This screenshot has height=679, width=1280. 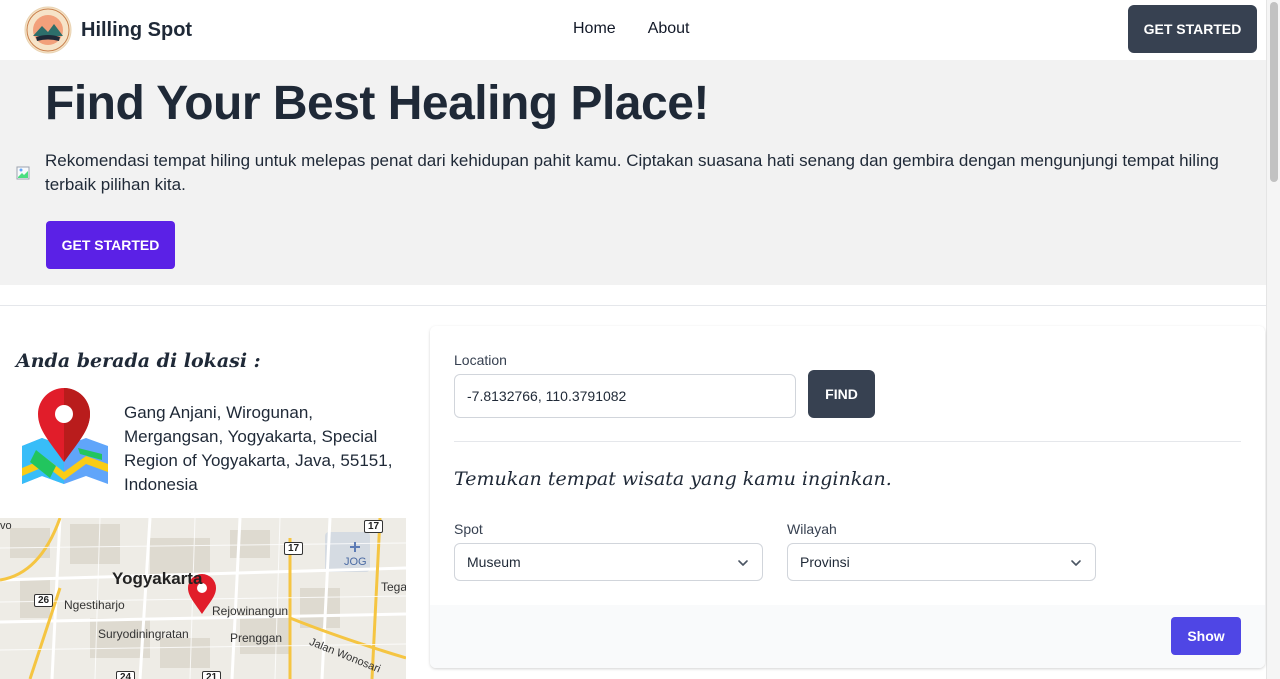 I want to click on show-button: Show, so click(x=1206, y=636).